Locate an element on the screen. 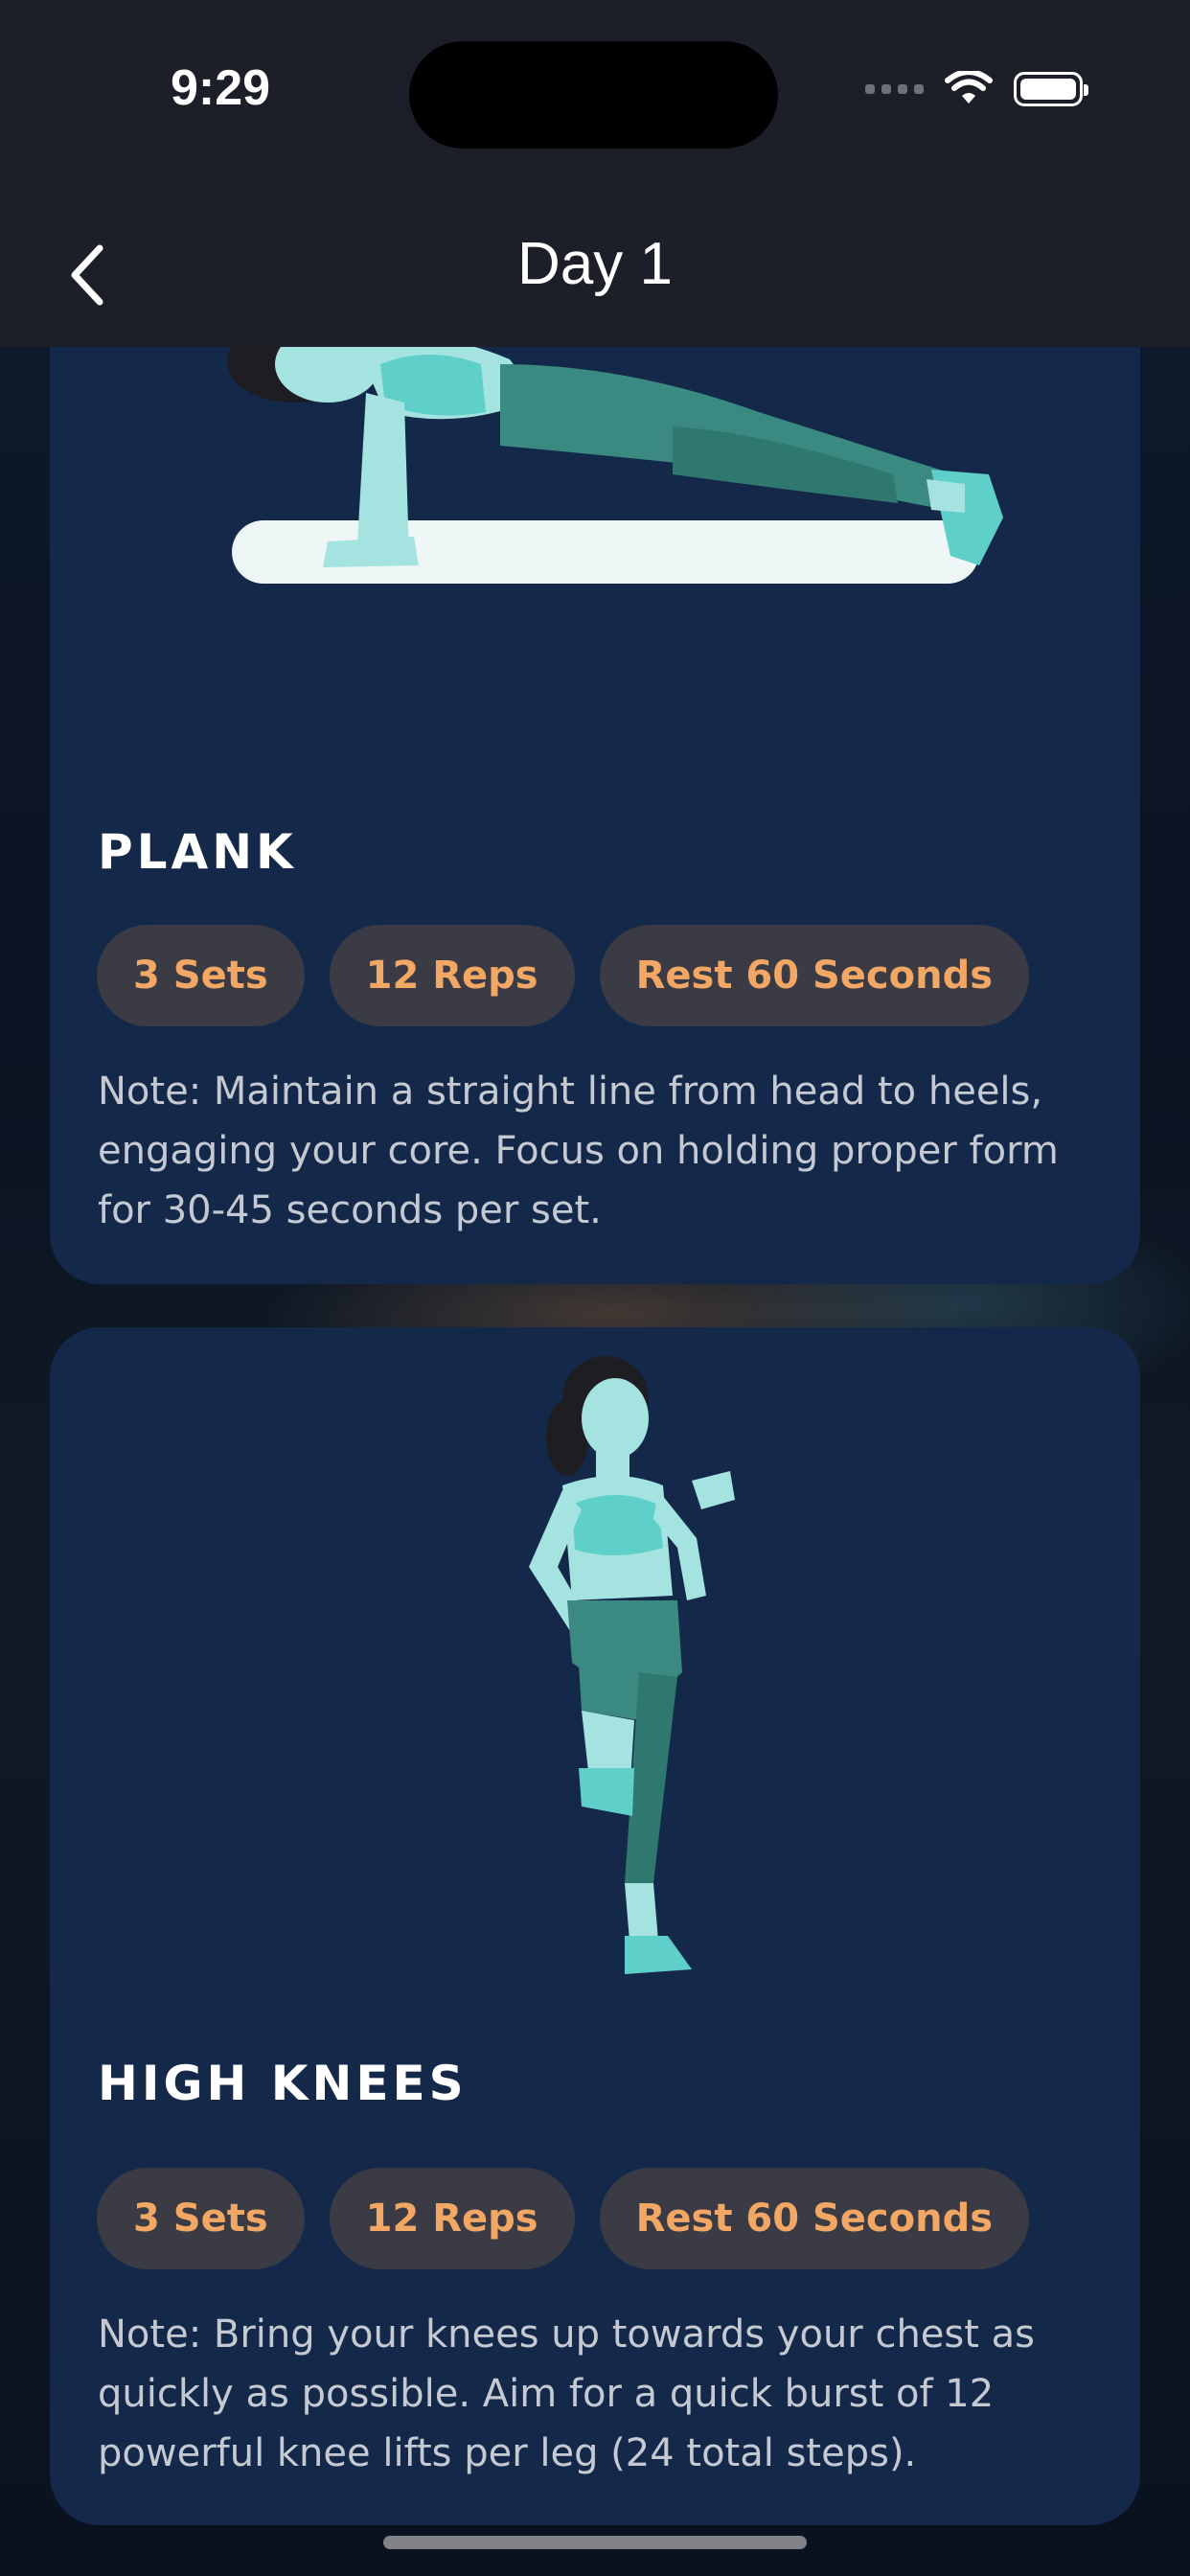 Image resolution: width=1190 pixels, height=2576 pixels. exercise-name: HIGH KNEES is located at coordinates (283, 2083).